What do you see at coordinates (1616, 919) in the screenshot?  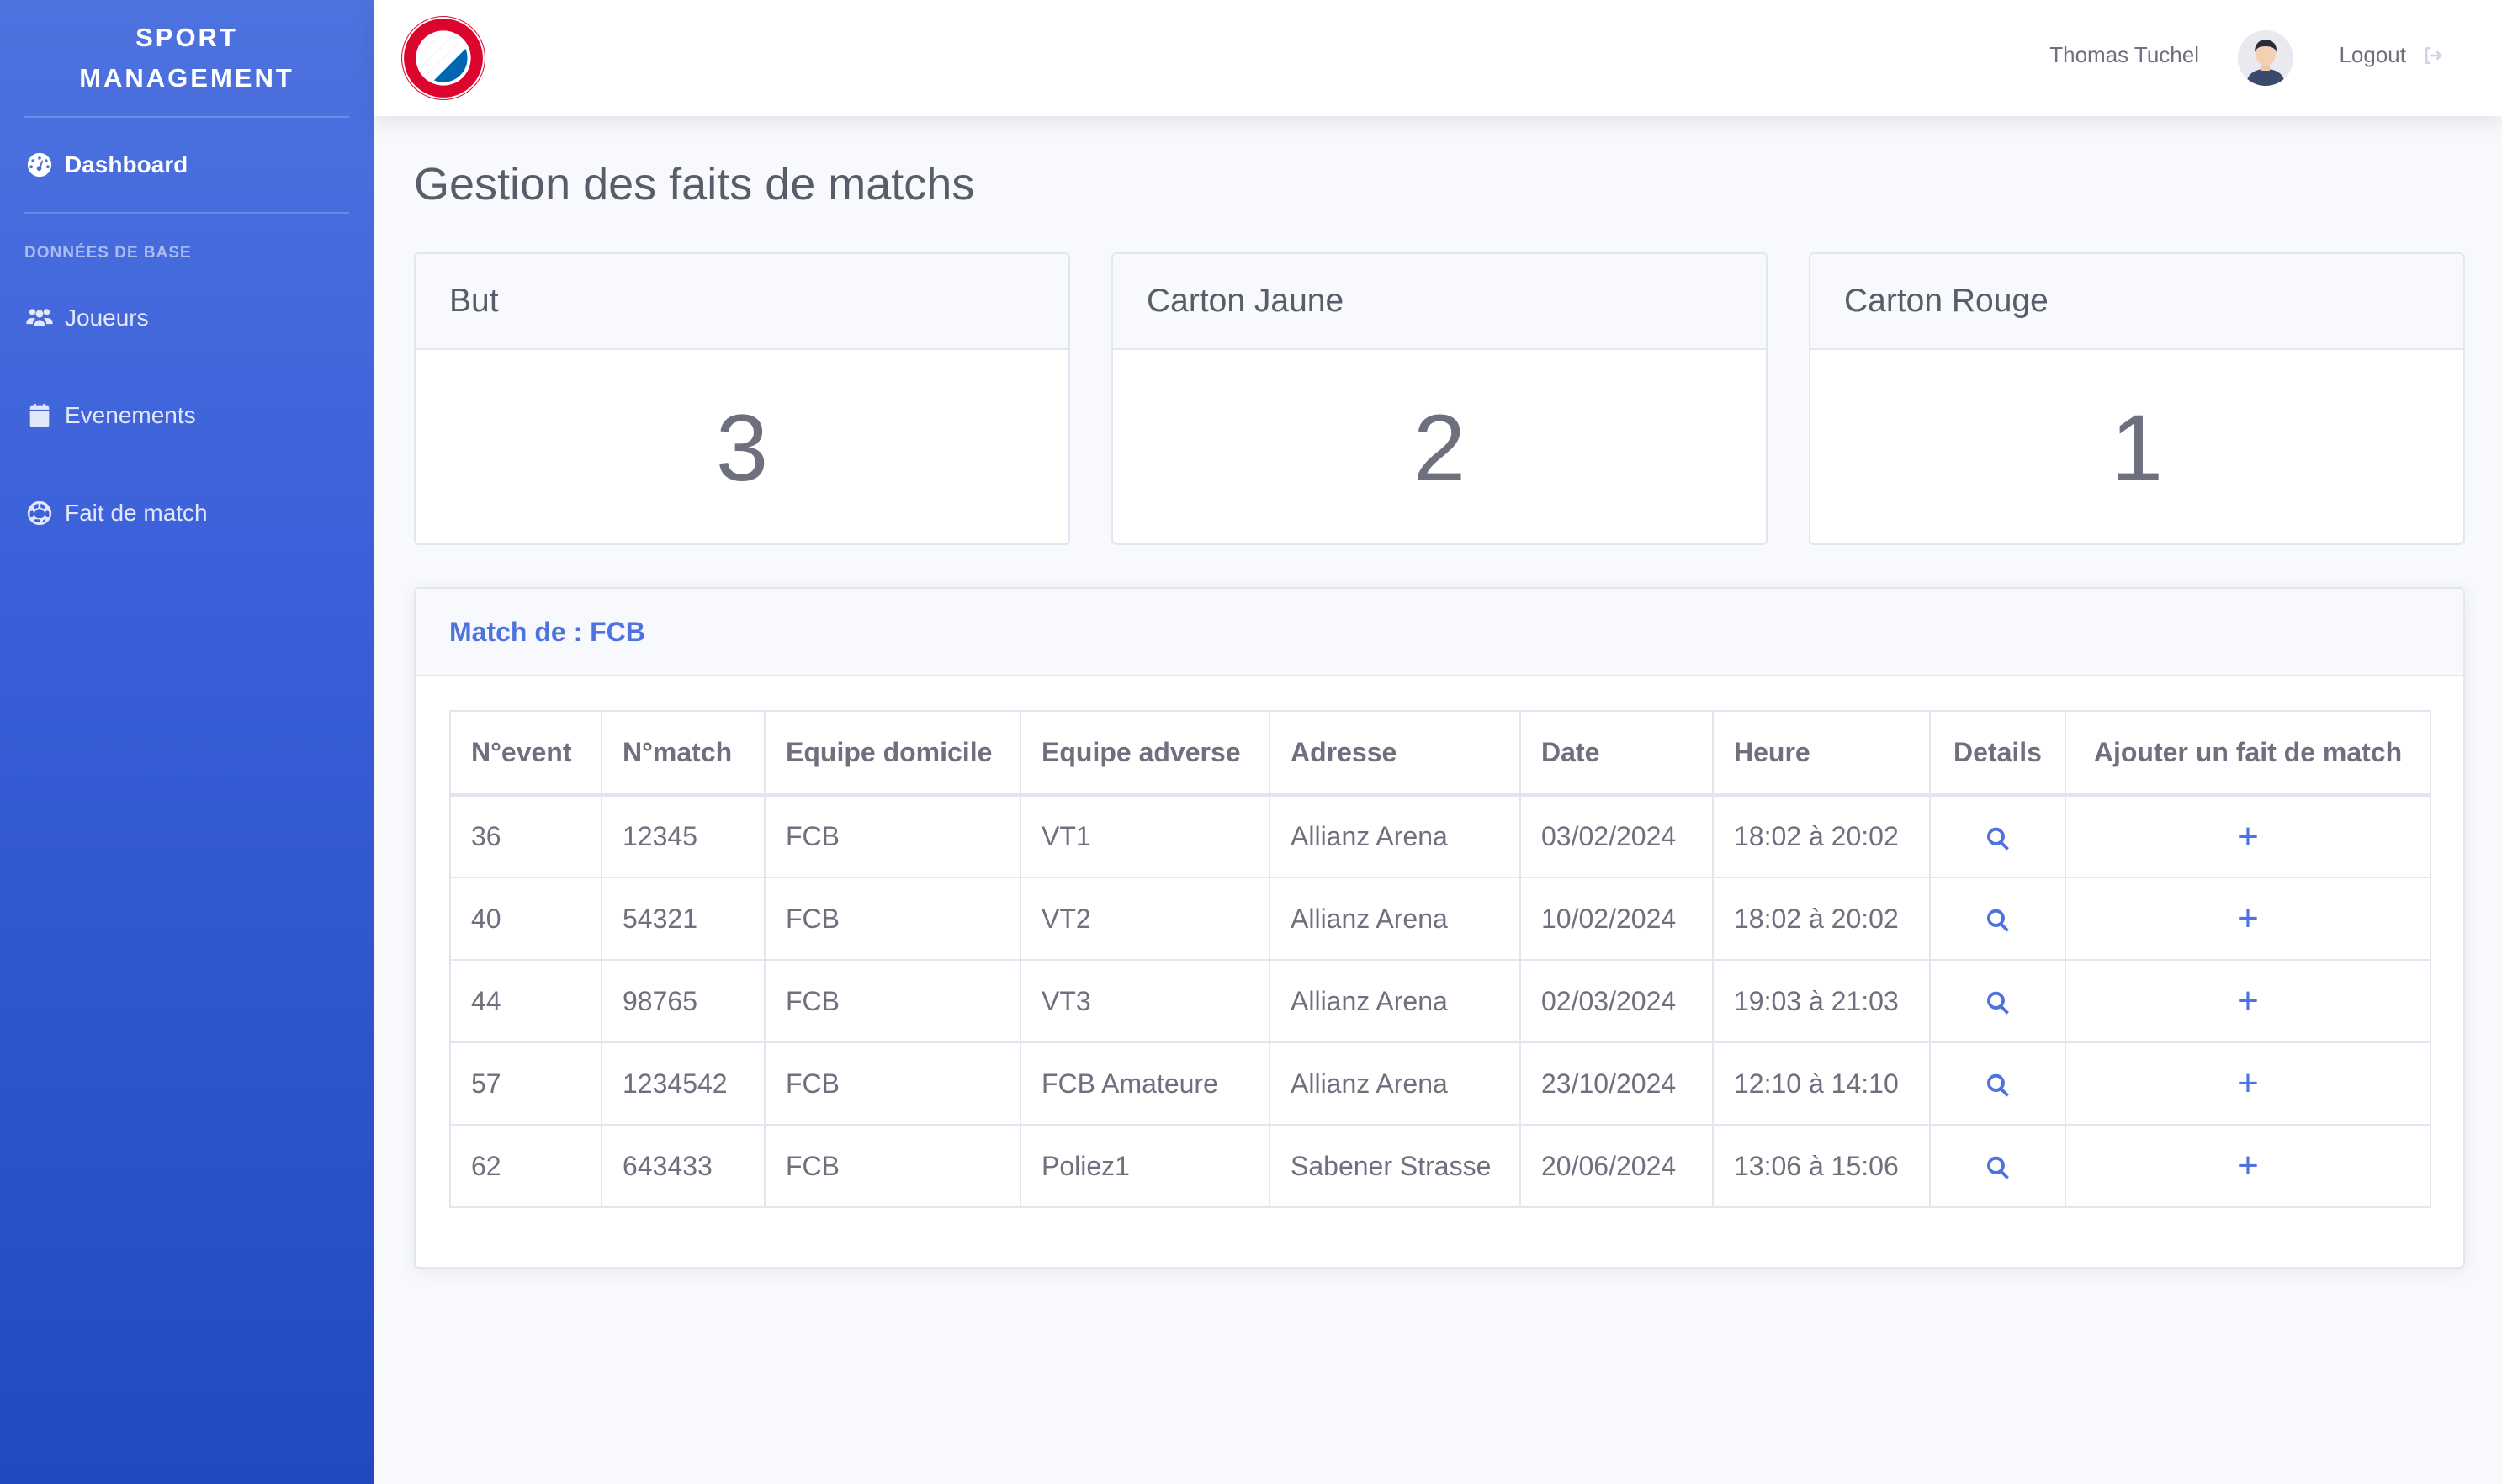 I see `cell-date: 10/02/2024` at bounding box center [1616, 919].